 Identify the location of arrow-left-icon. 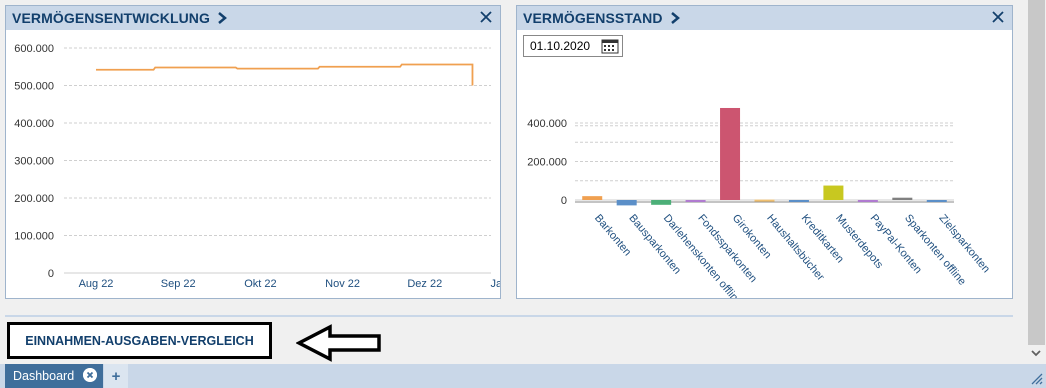
(338, 343).